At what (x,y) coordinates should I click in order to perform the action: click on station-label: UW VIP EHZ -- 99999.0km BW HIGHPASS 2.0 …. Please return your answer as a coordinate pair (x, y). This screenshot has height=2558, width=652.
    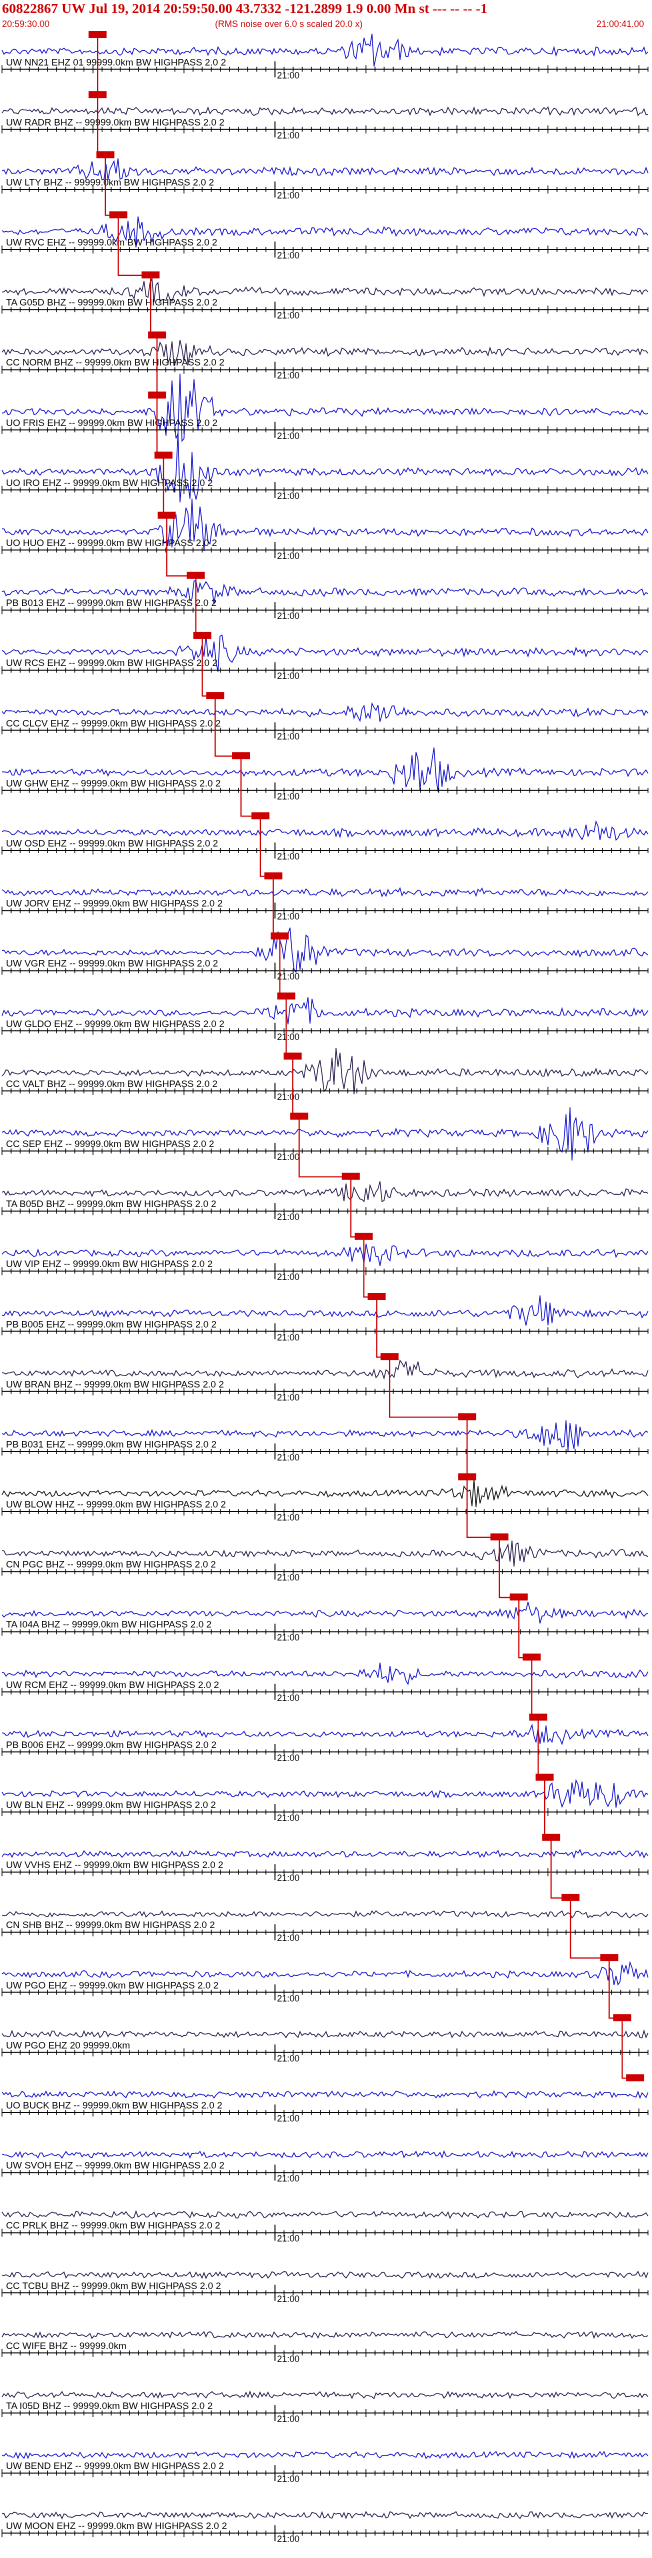
    Looking at the image, I should click on (109, 1264).